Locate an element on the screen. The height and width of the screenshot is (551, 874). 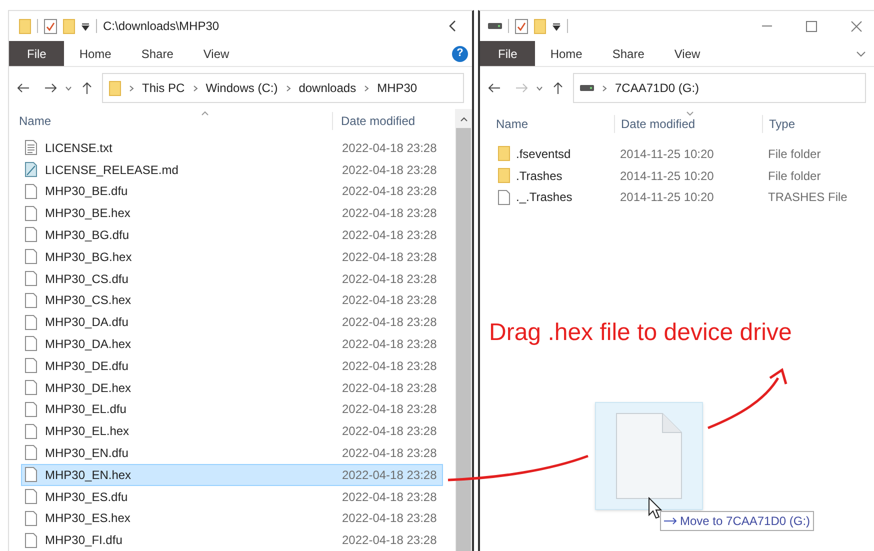
address-bar: 7CAA71D0 (G:) is located at coordinates (719, 88).